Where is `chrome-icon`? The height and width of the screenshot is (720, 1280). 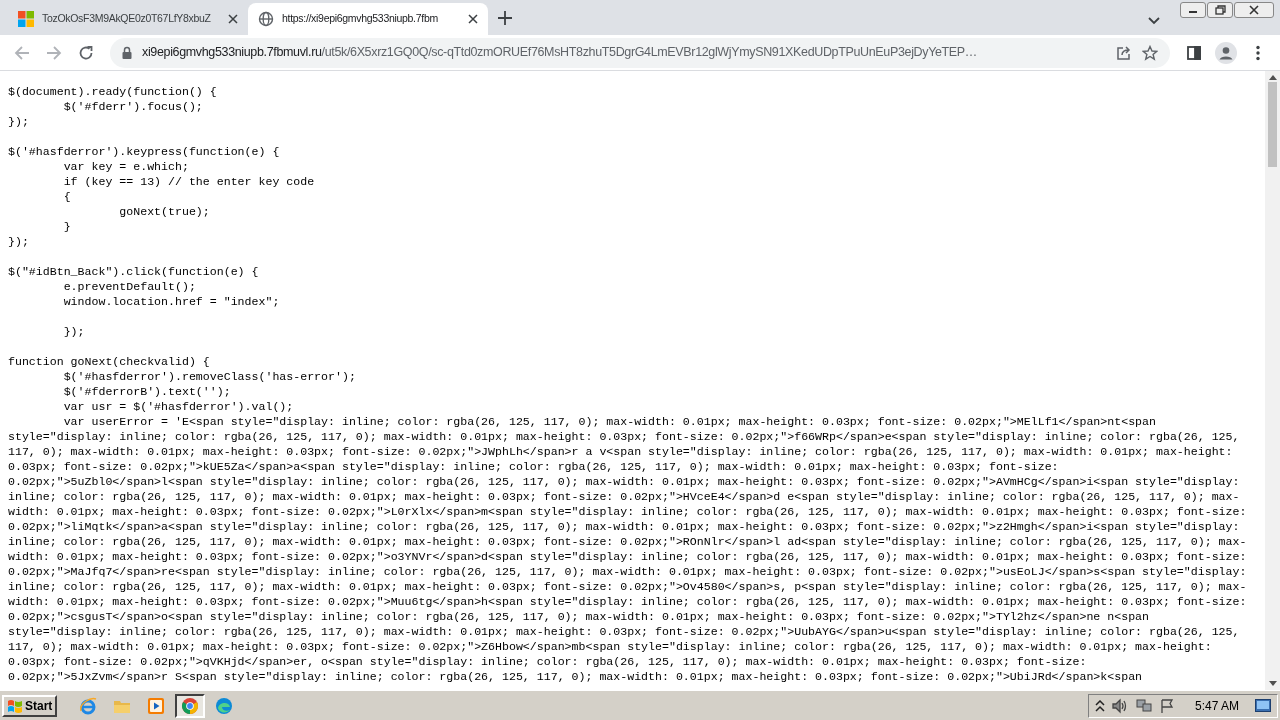 chrome-icon is located at coordinates (190, 705).